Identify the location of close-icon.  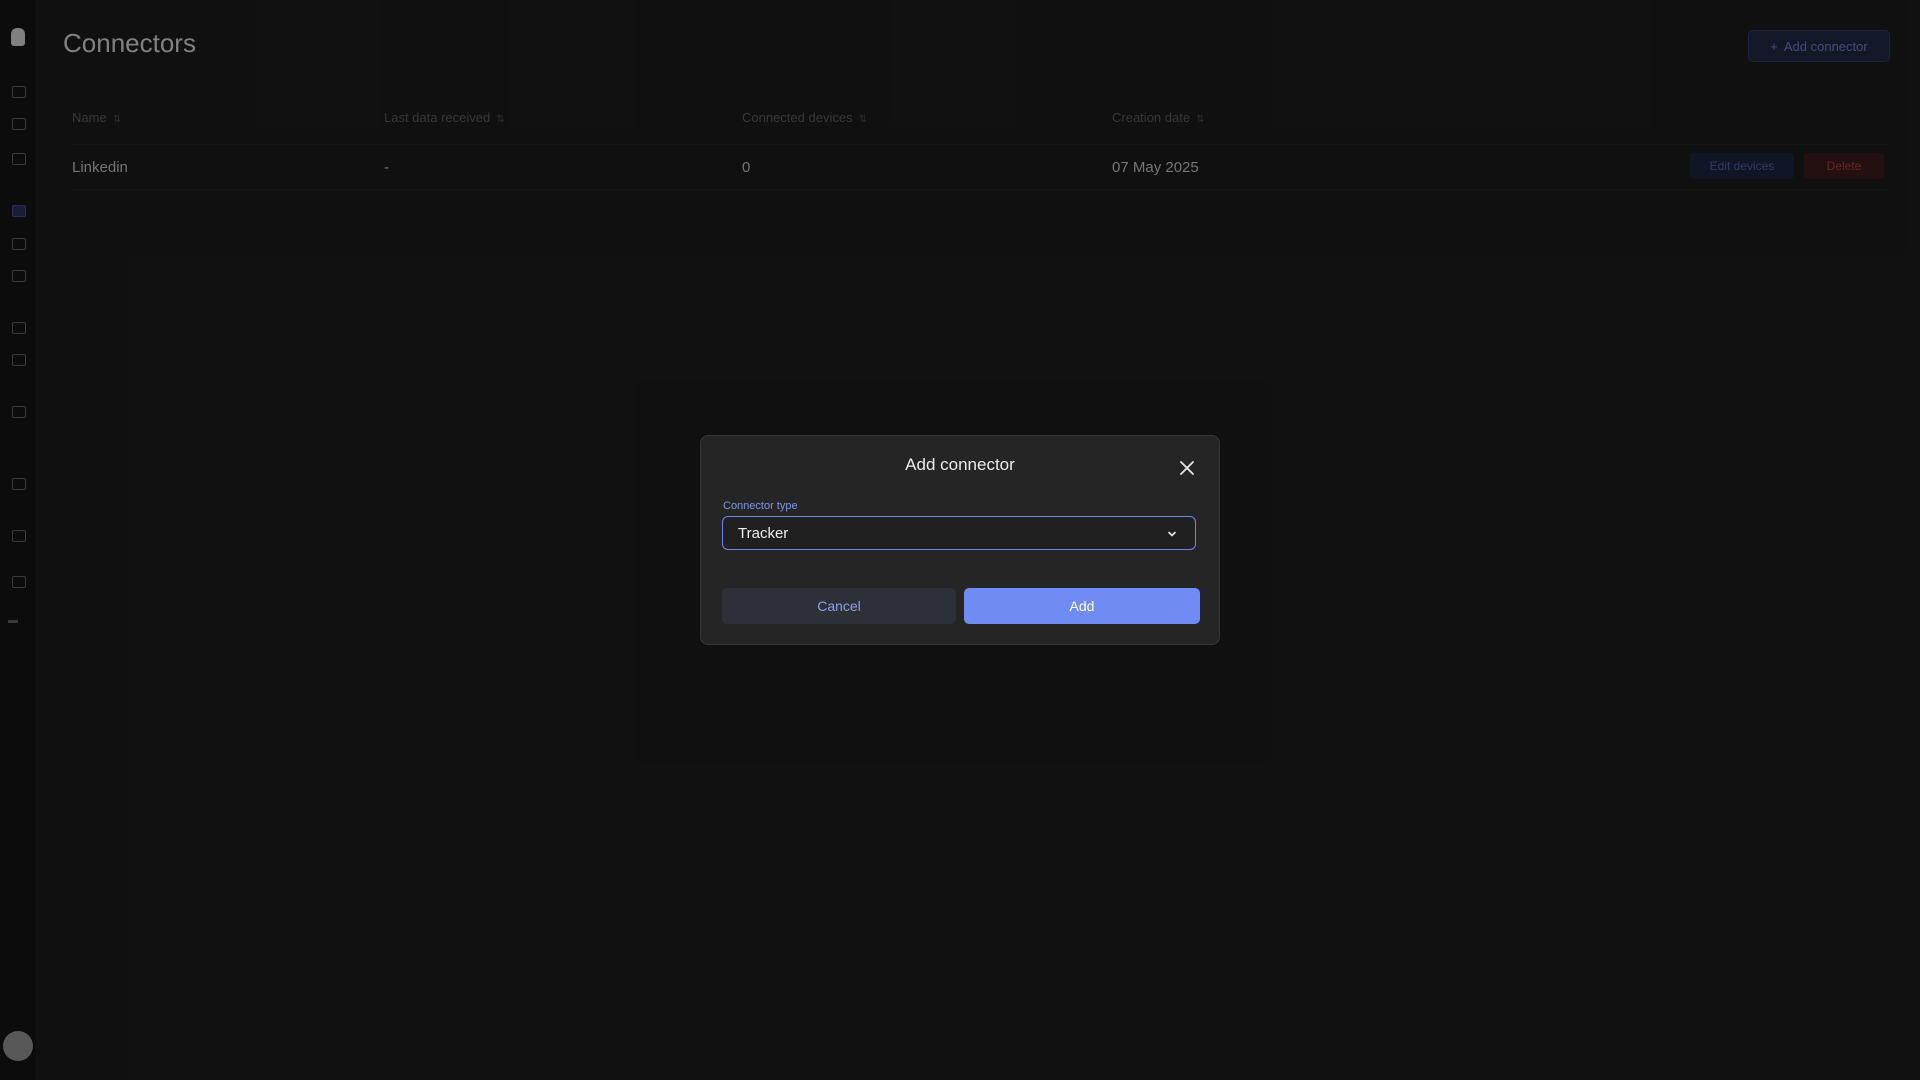
(1187, 468).